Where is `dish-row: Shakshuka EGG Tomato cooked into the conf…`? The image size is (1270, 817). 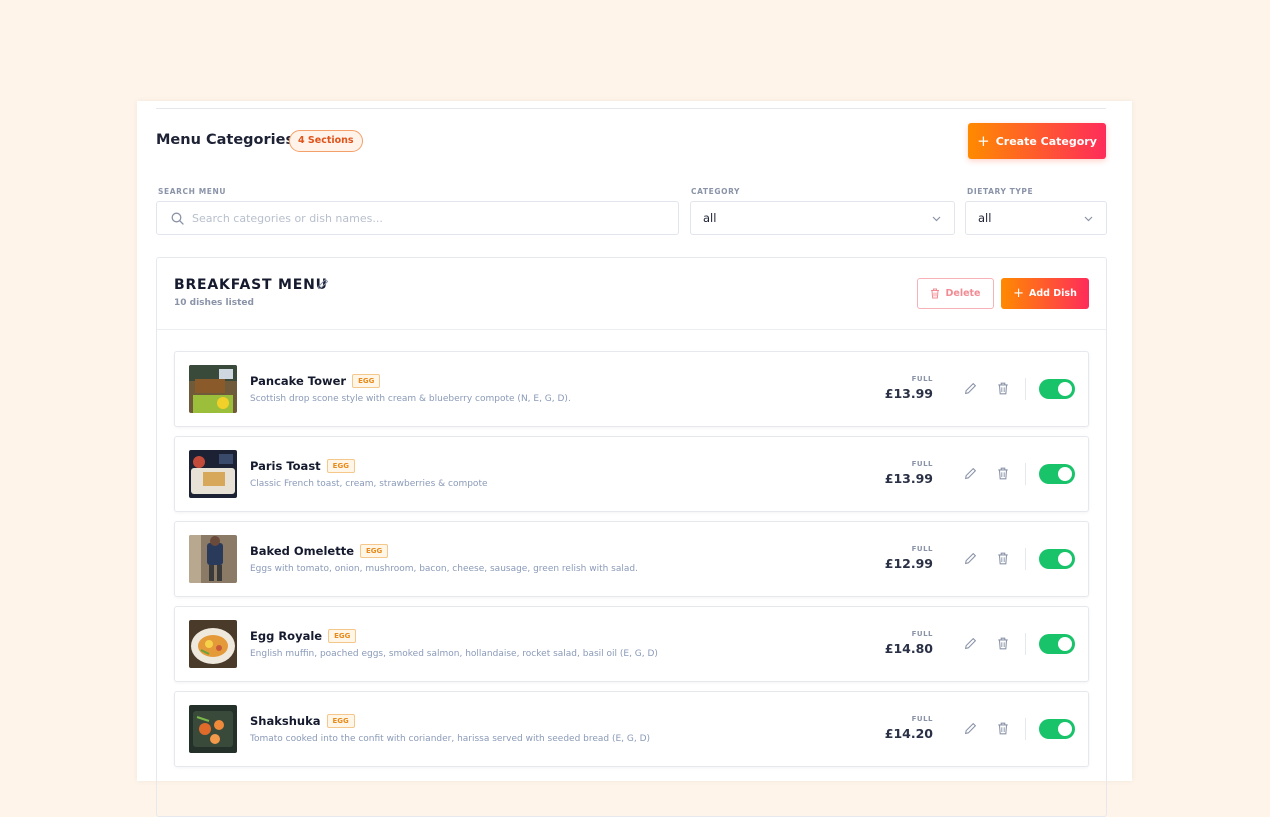
dish-row: Shakshuka EGG Tomato cooked into the conf… is located at coordinates (631, 729).